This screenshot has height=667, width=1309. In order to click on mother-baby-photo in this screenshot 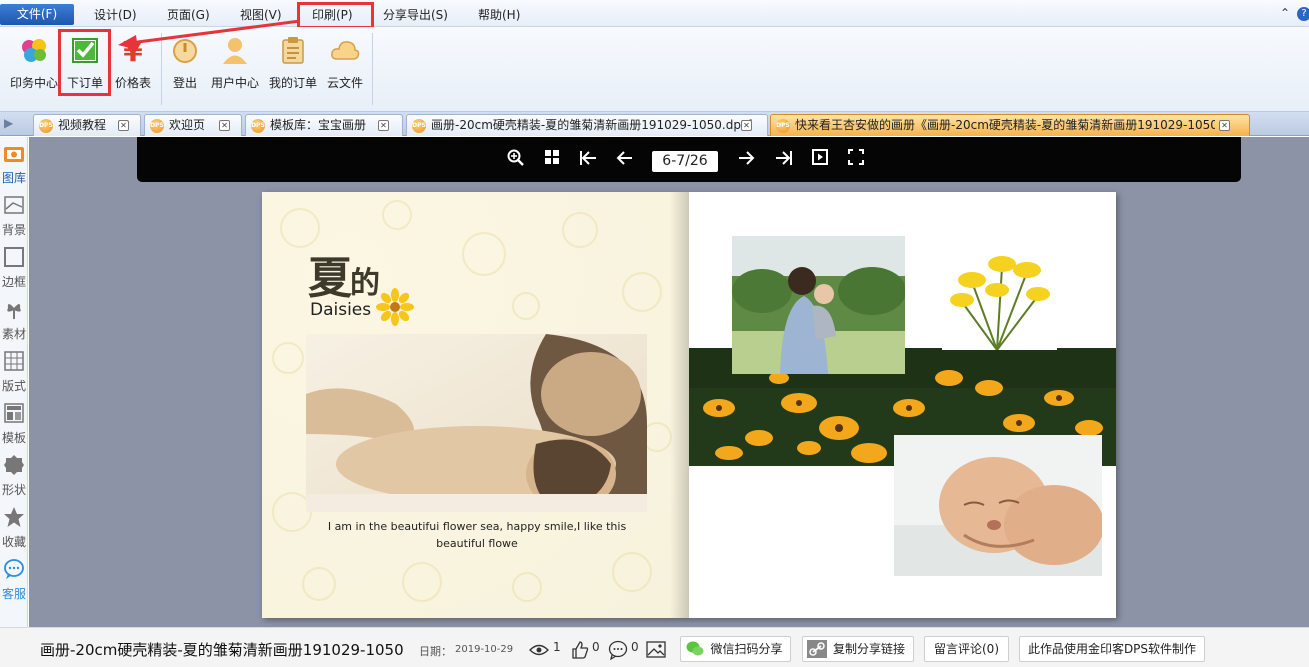, I will do `click(476, 423)`.